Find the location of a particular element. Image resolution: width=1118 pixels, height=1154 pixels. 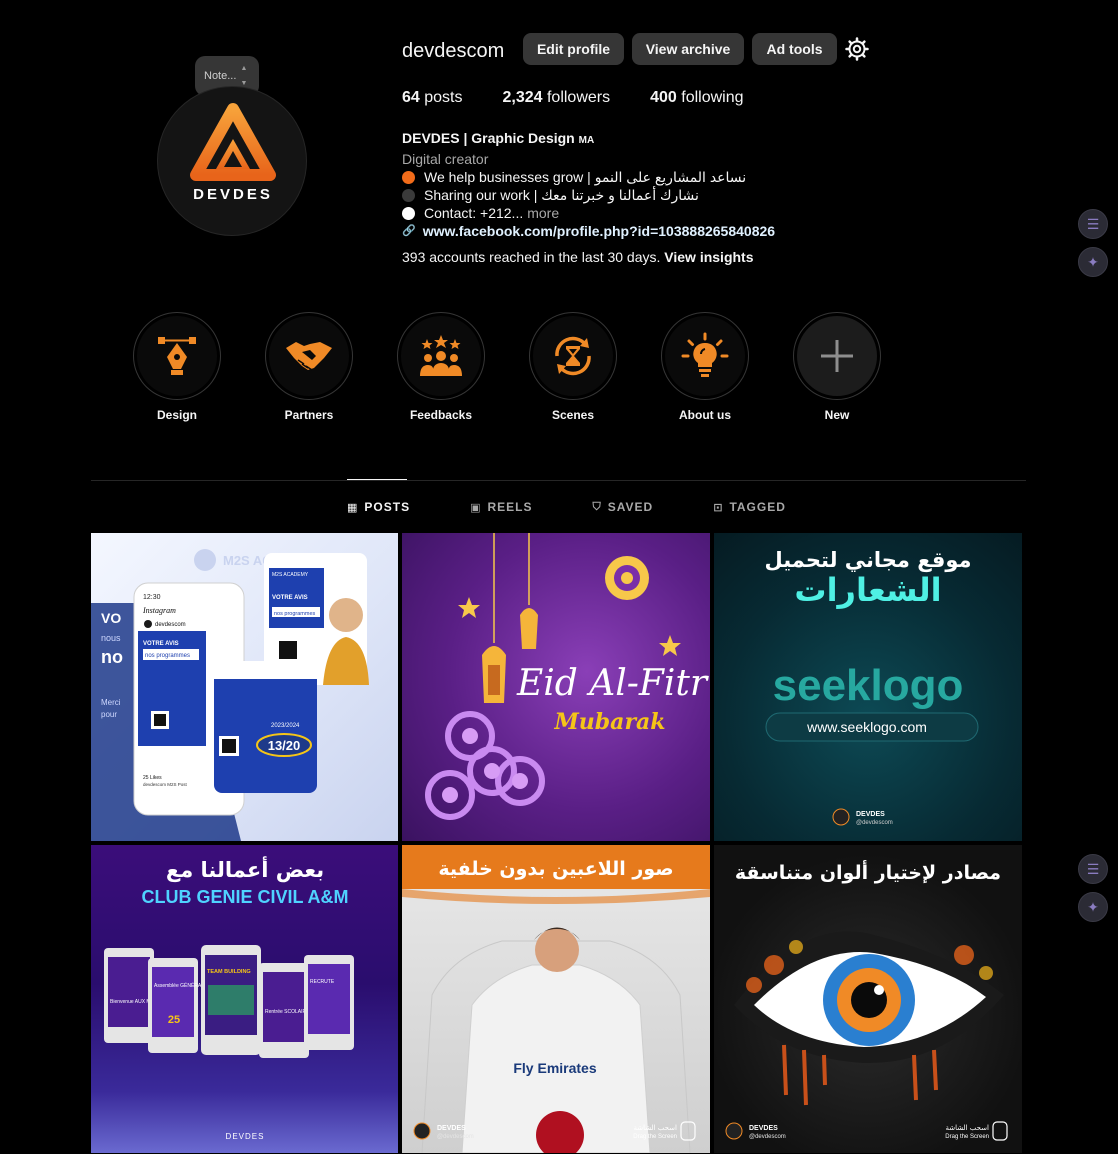

username: devdescom is located at coordinates (453, 51).